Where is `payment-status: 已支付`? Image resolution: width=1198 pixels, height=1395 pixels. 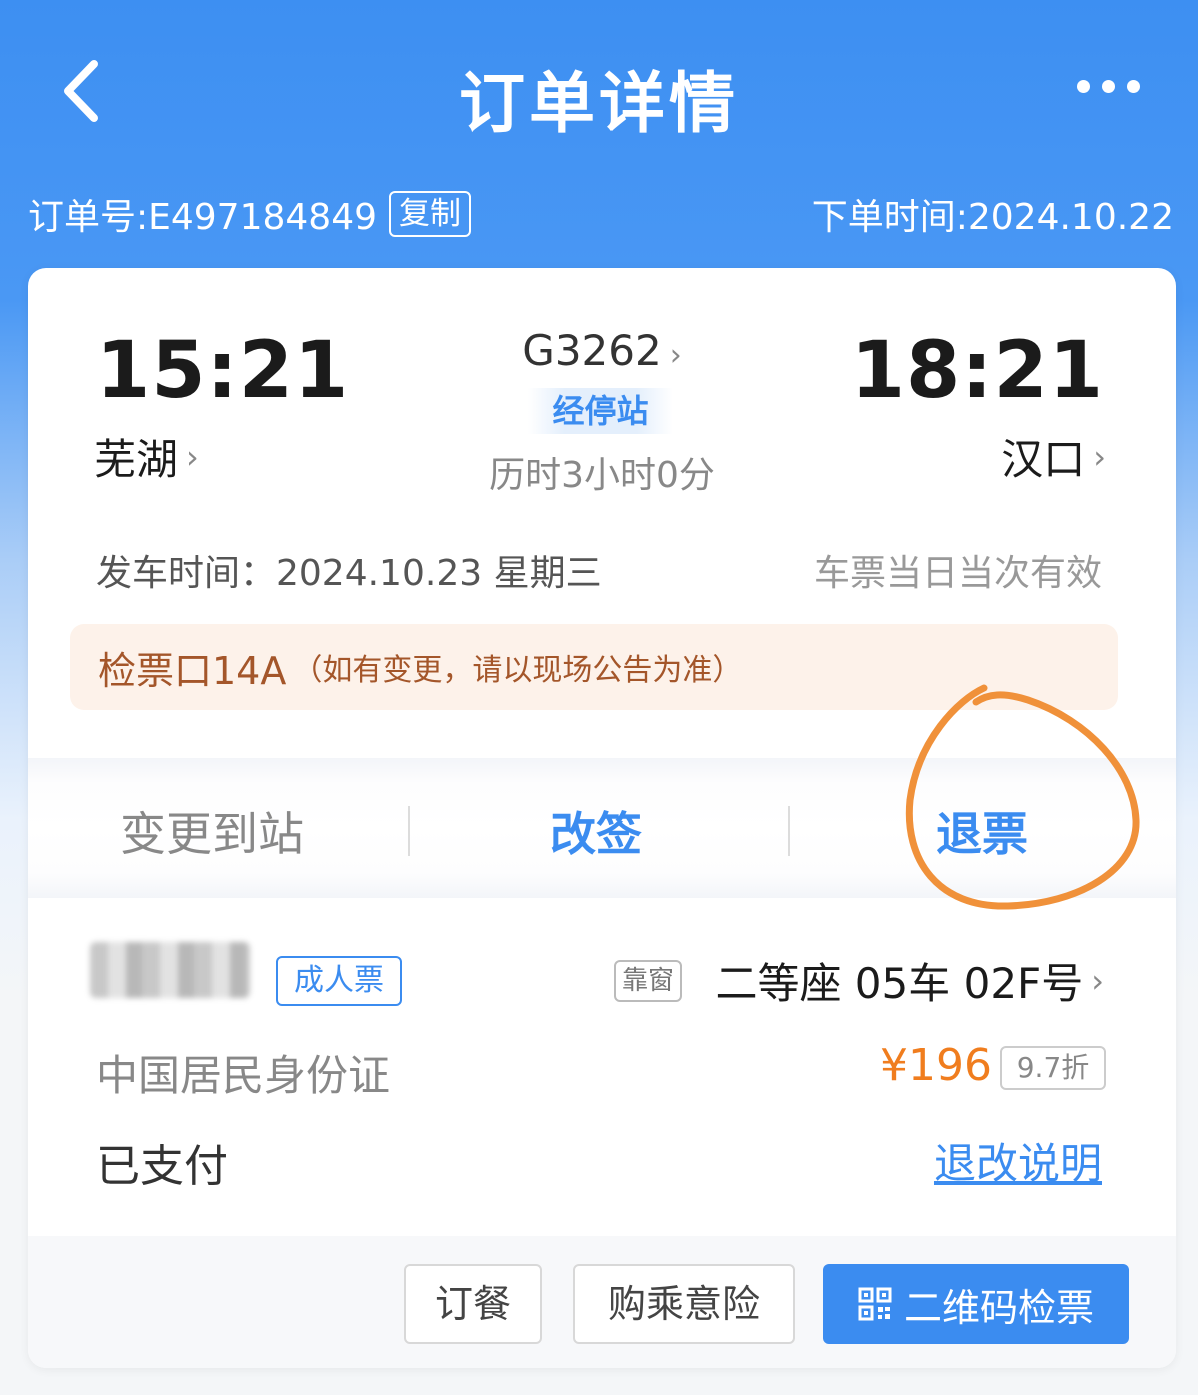 payment-status: 已支付 is located at coordinates (162, 1166).